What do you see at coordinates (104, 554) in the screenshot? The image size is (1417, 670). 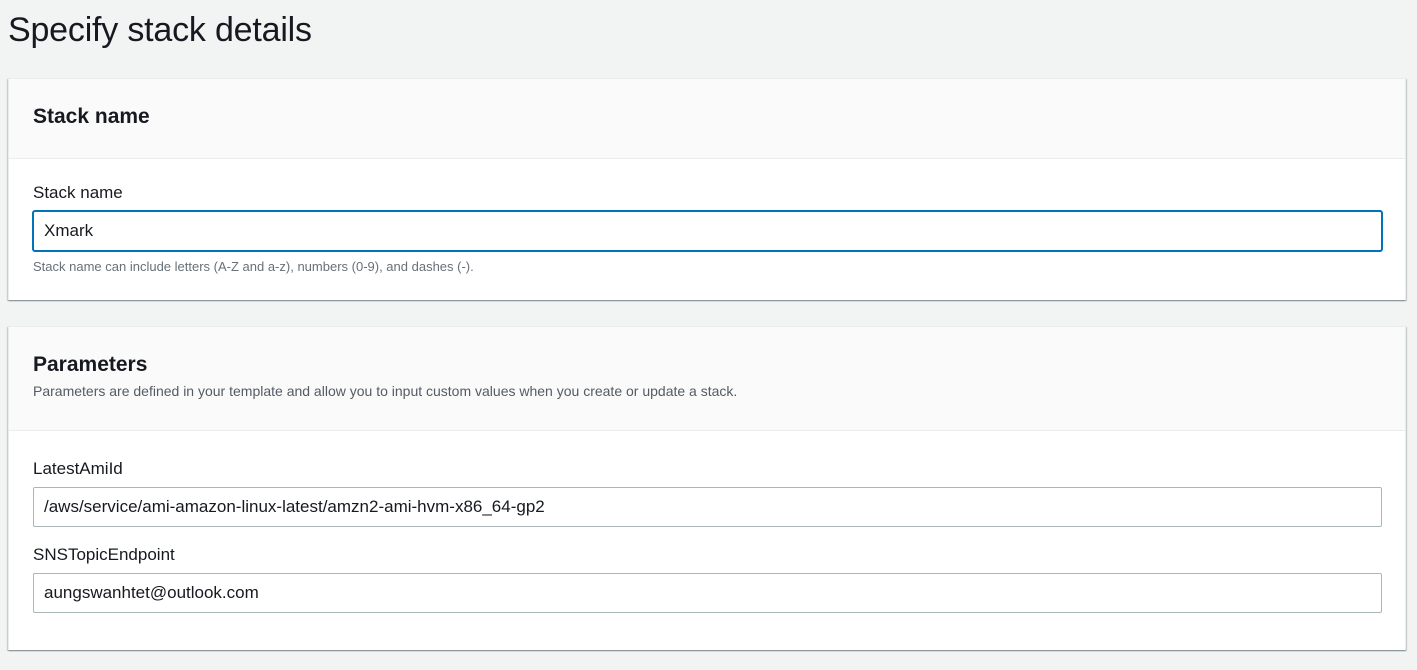 I see `sns-topic-endpoint-label: SNSTopicEndpoint` at bounding box center [104, 554].